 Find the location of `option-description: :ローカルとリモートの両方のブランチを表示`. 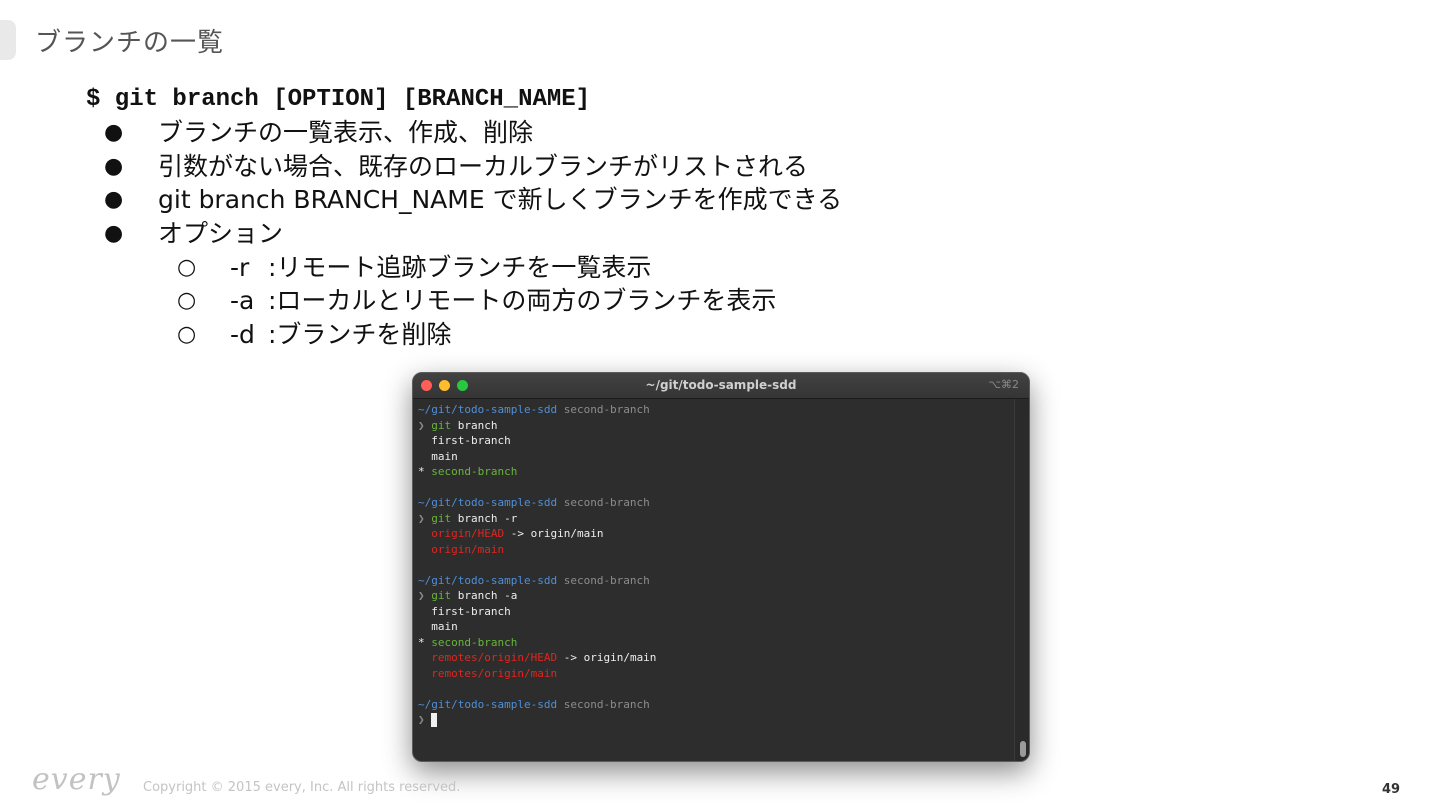

option-description: :ローカルとリモートの両方のブランチを表示 is located at coordinates (522, 300).